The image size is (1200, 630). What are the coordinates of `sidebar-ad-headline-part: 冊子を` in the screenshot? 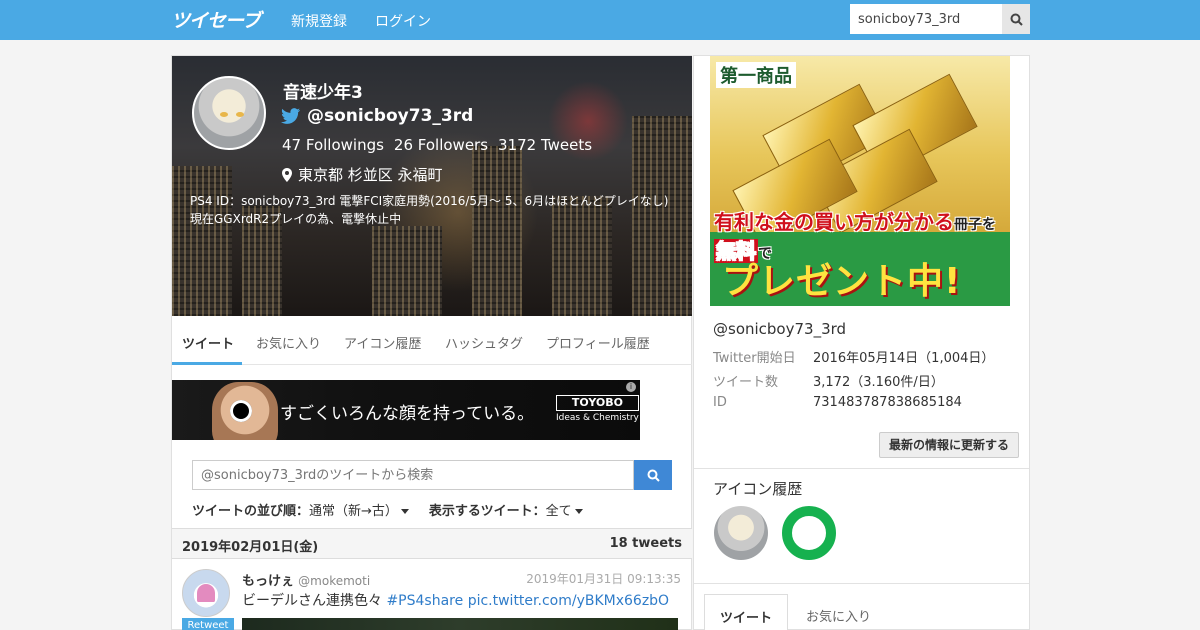 It's located at (975, 225).